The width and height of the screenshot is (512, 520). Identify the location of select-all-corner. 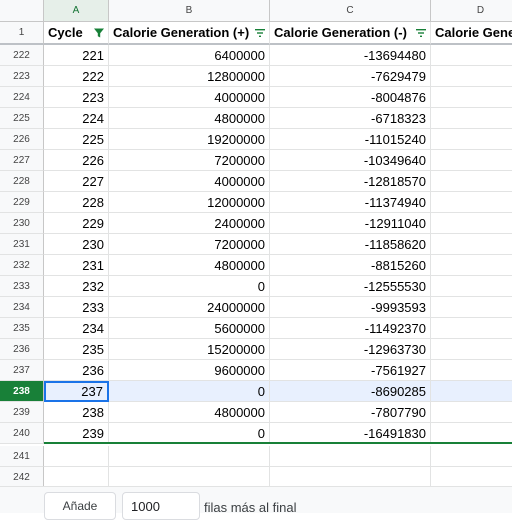
(22, 11).